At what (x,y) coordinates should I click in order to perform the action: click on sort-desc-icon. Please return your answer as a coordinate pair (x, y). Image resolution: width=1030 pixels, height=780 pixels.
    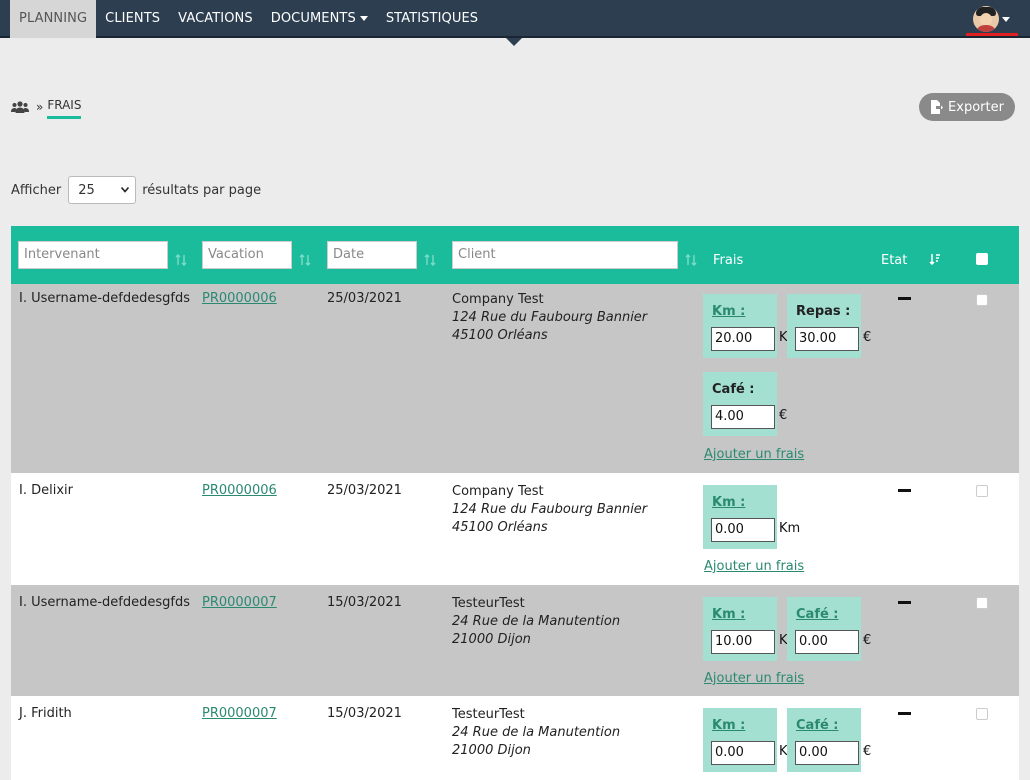
    Looking at the image, I should click on (935, 259).